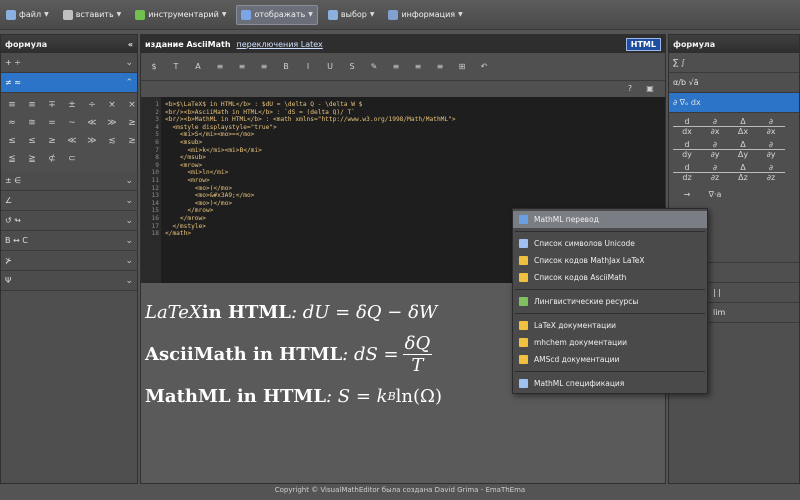  What do you see at coordinates (224, 14) in the screenshot?
I see `caret-down-icon: ▼` at bounding box center [224, 14].